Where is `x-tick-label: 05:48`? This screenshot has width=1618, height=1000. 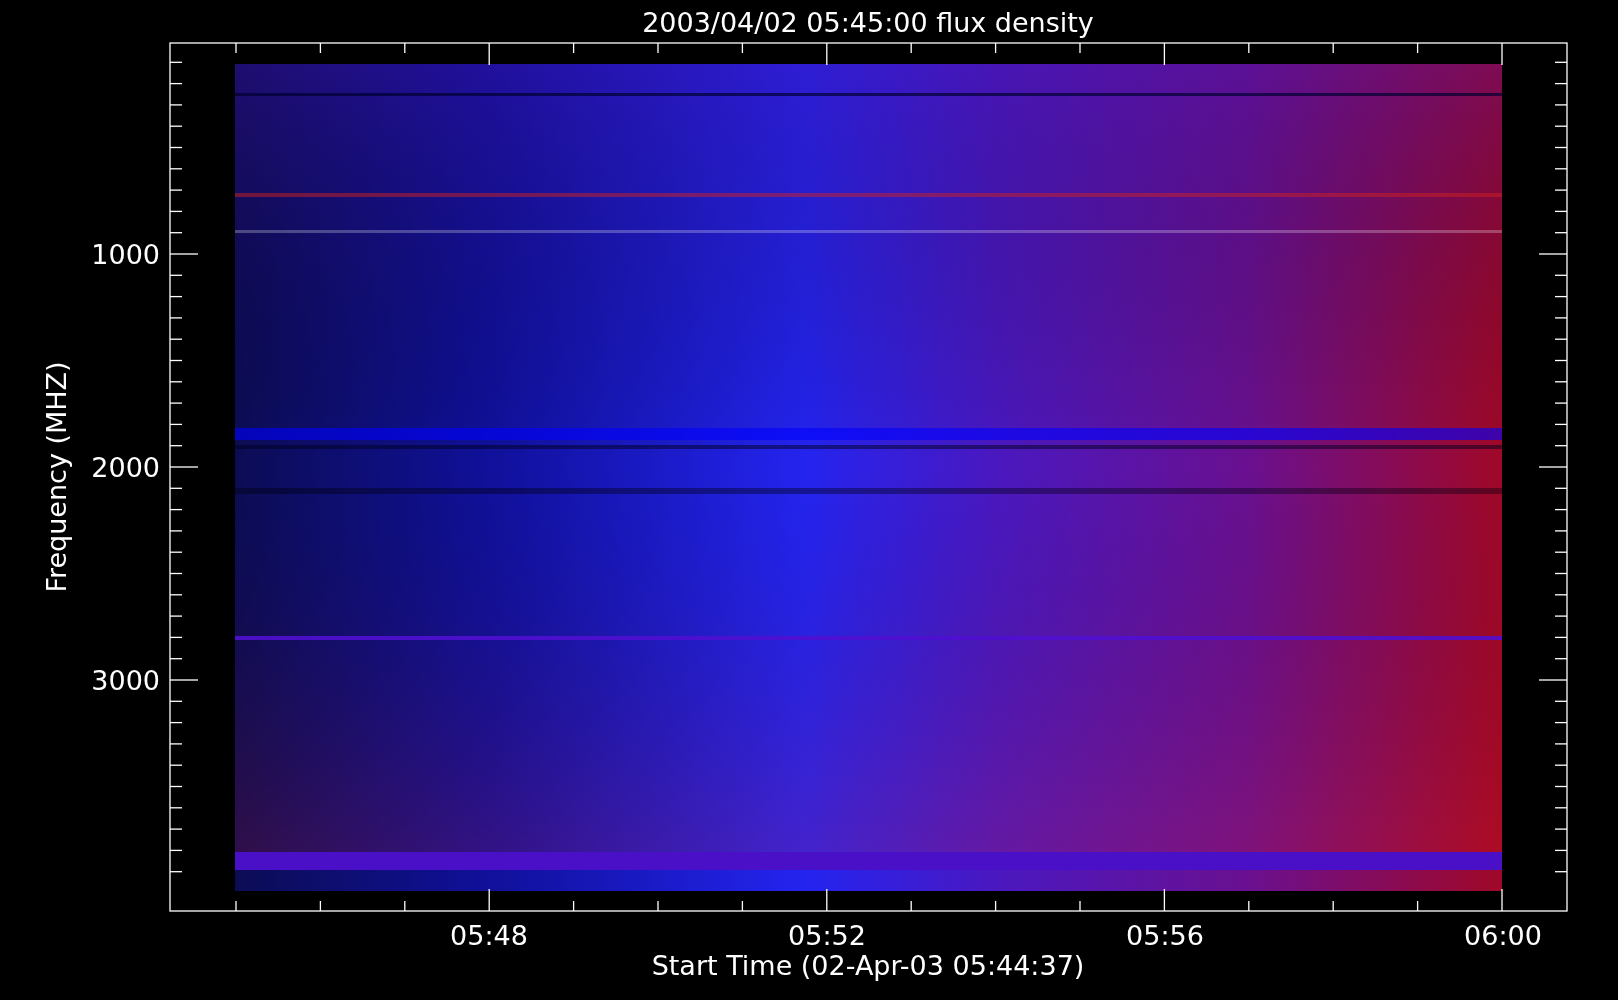 x-tick-label: 05:48 is located at coordinates (489, 935).